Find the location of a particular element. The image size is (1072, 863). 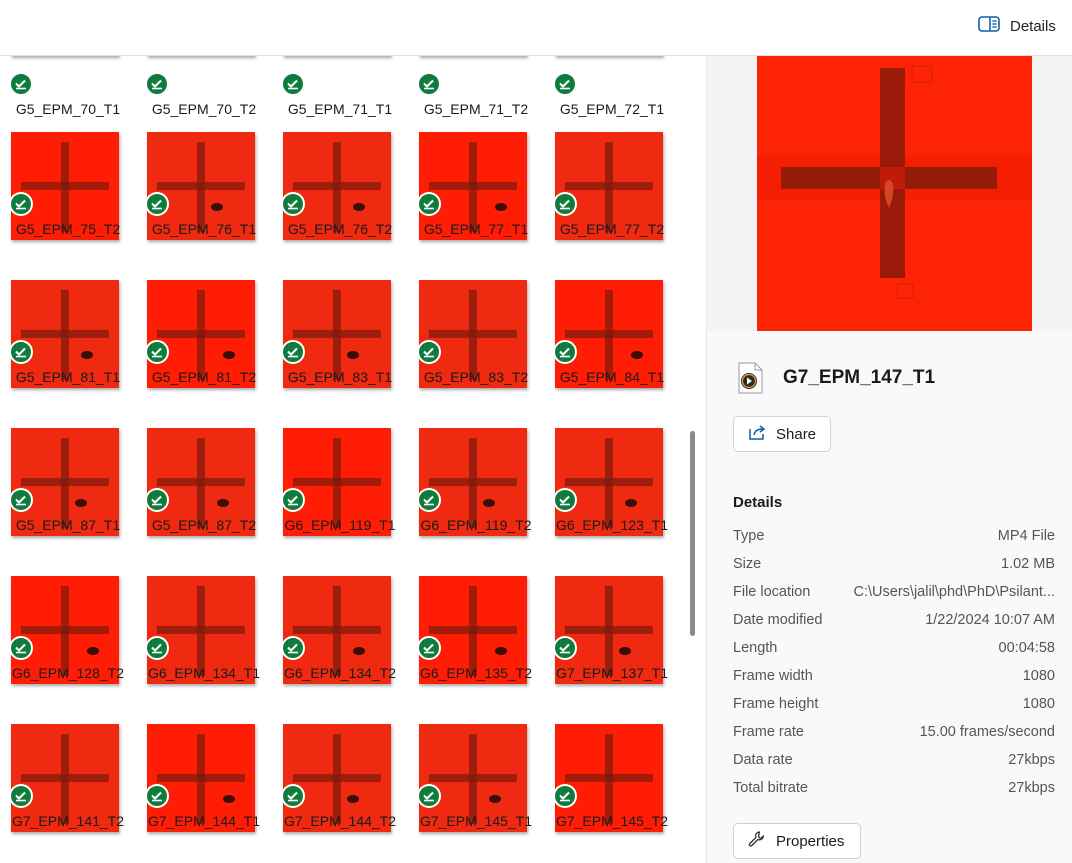

thumbnail-tile: G6_EPM_119_T1 is located at coordinates (340, 482).